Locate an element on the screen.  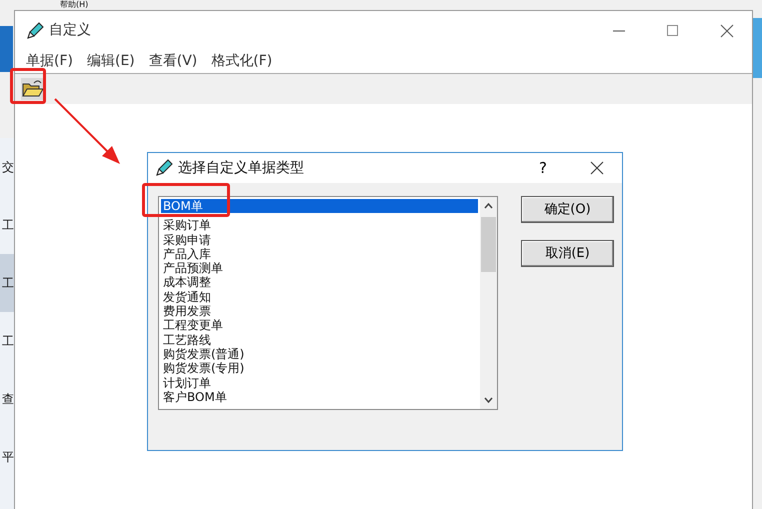
cancel-button: 取消(E) is located at coordinates (567, 253).